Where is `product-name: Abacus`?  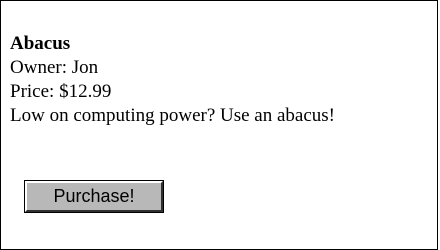 product-name: Abacus is located at coordinates (40, 43).